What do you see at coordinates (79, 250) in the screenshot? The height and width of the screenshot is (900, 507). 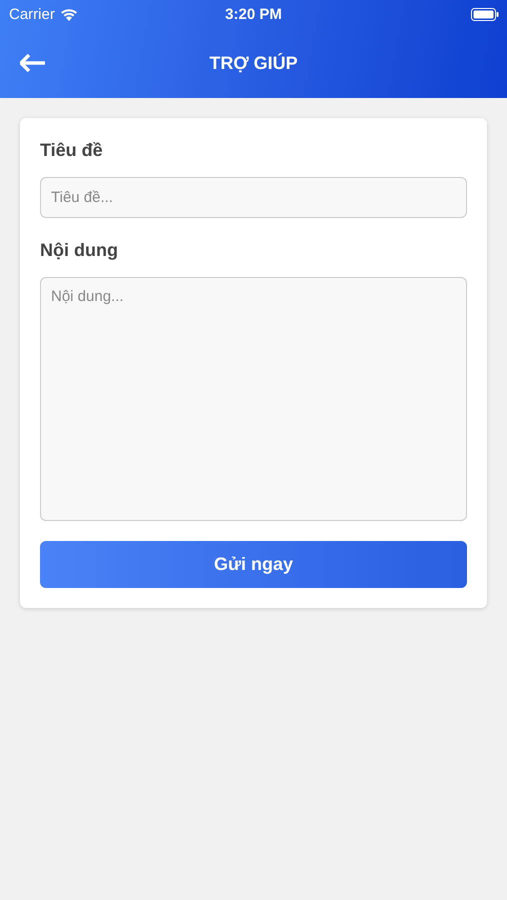 I see `field-label: Nội dung` at bounding box center [79, 250].